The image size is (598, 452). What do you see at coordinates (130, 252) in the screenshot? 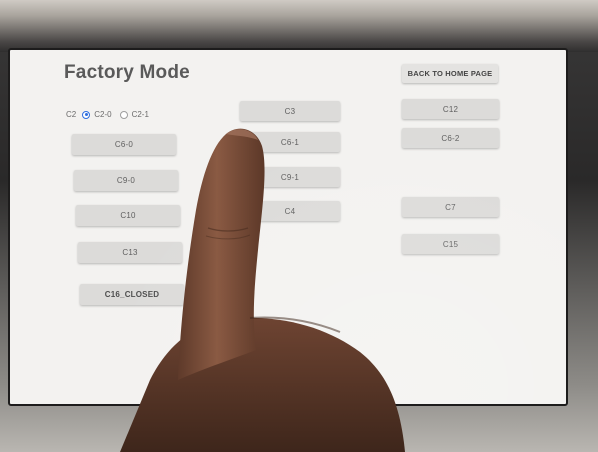
I see `c13-button: C13` at bounding box center [130, 252].